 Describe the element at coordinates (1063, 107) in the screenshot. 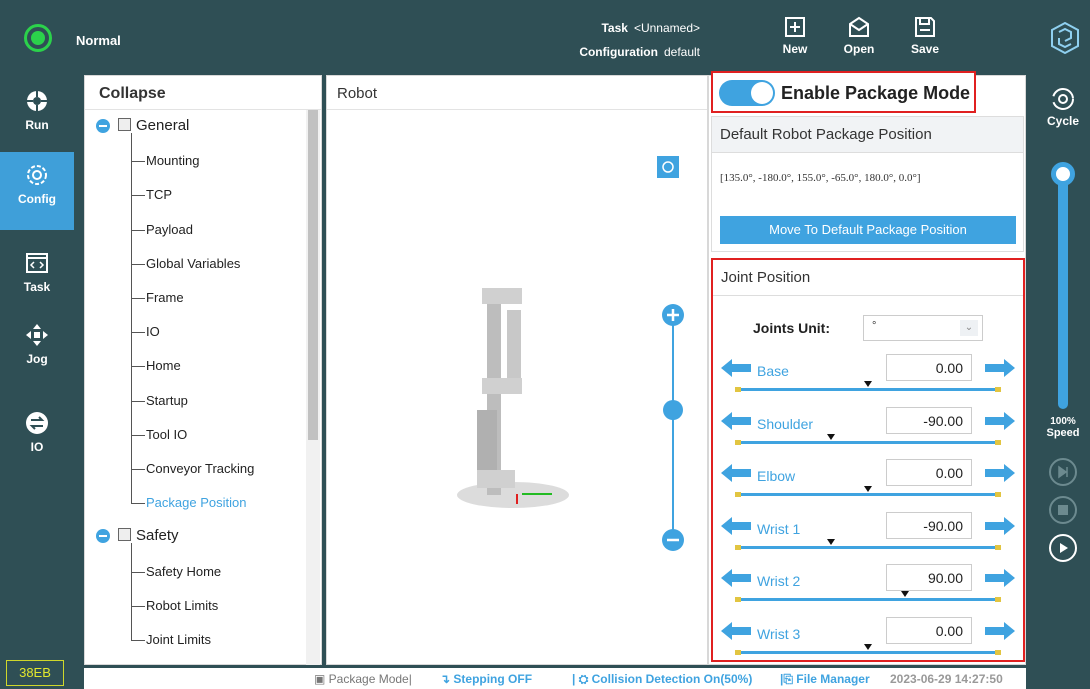

I see `cycle-button: Cycle` at that location.